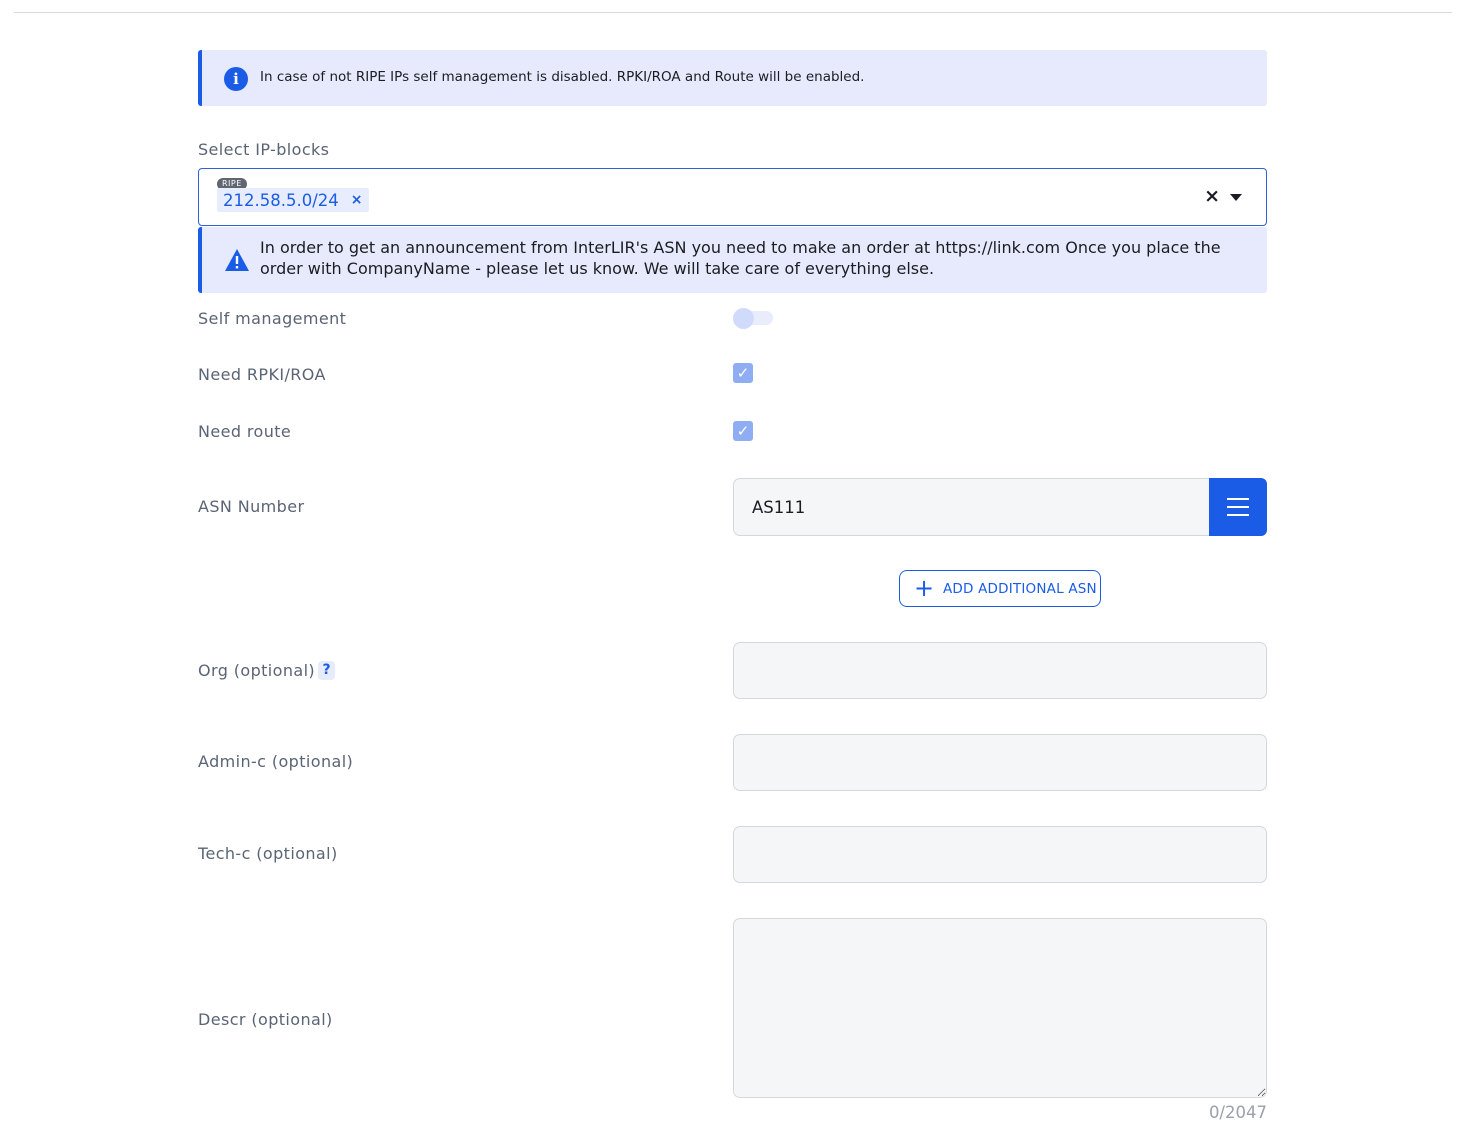  What do you see at coordinates (1237, 1112) in the screenshot?
I see `descr-char-counter: 0/2047` at bounding box center [1237, 1112].